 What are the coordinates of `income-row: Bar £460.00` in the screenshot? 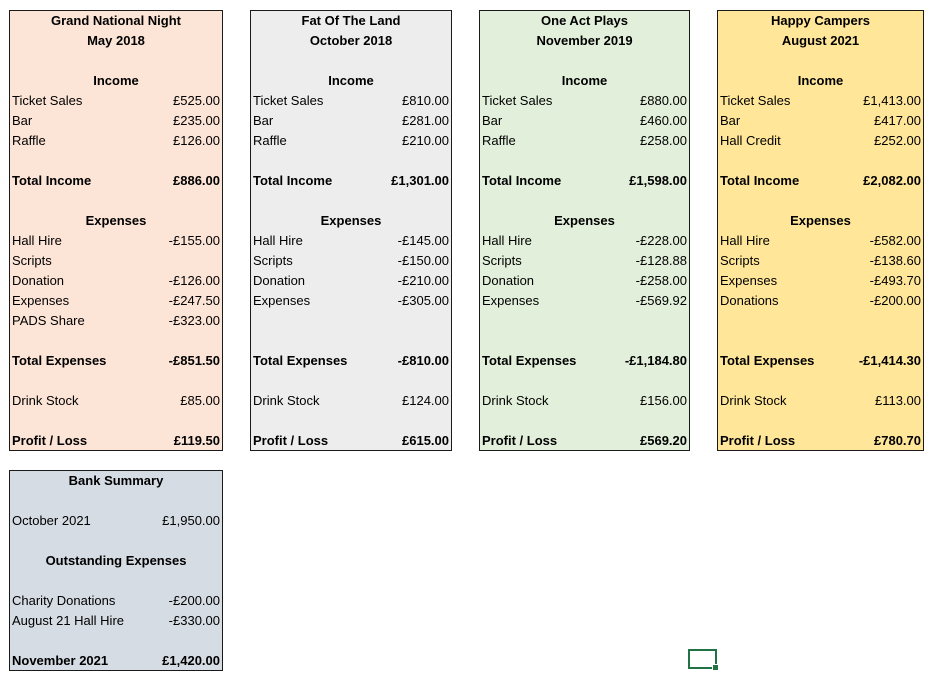 It's located at (584, 121).